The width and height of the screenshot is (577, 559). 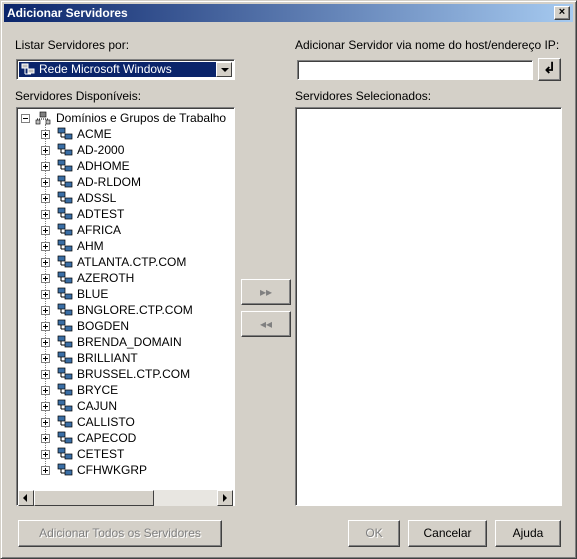 I want to click on tree-item-label: BOGDEN, so click(x=103, y=326).